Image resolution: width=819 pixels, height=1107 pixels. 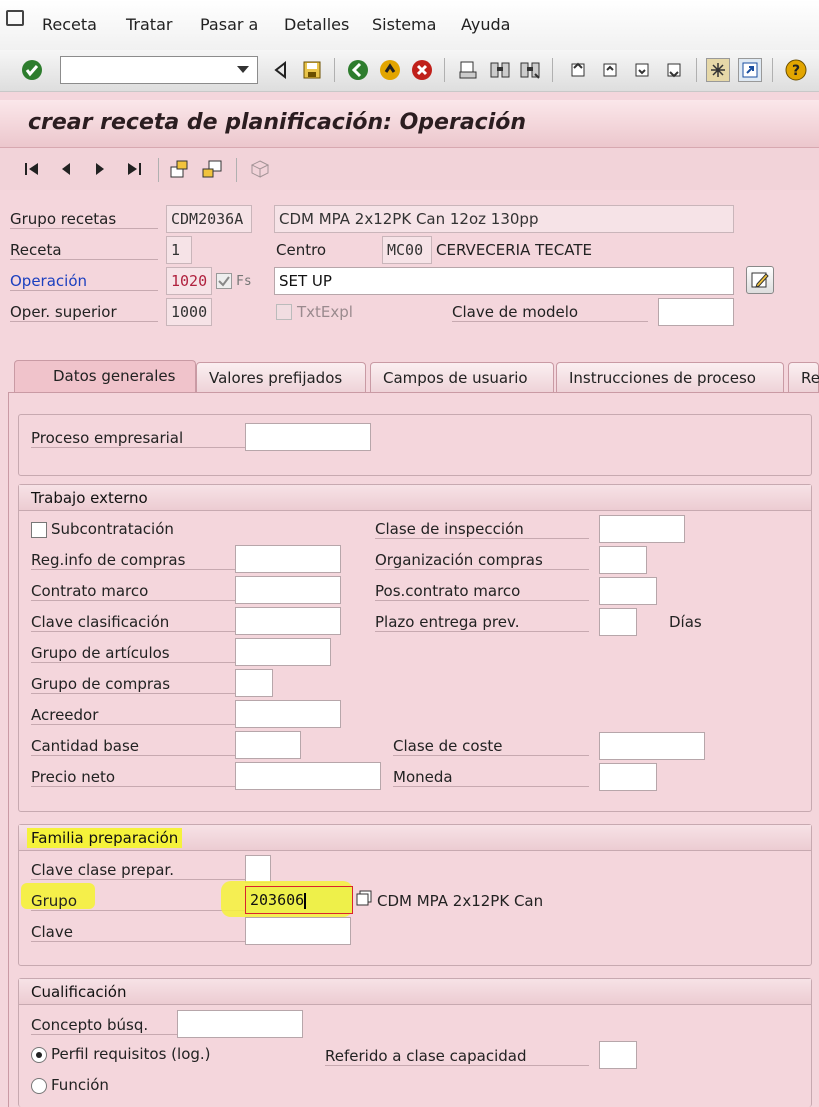 I want to click on clave-clasificacion-label: Clave clasificación, so click(x=133, y=622).